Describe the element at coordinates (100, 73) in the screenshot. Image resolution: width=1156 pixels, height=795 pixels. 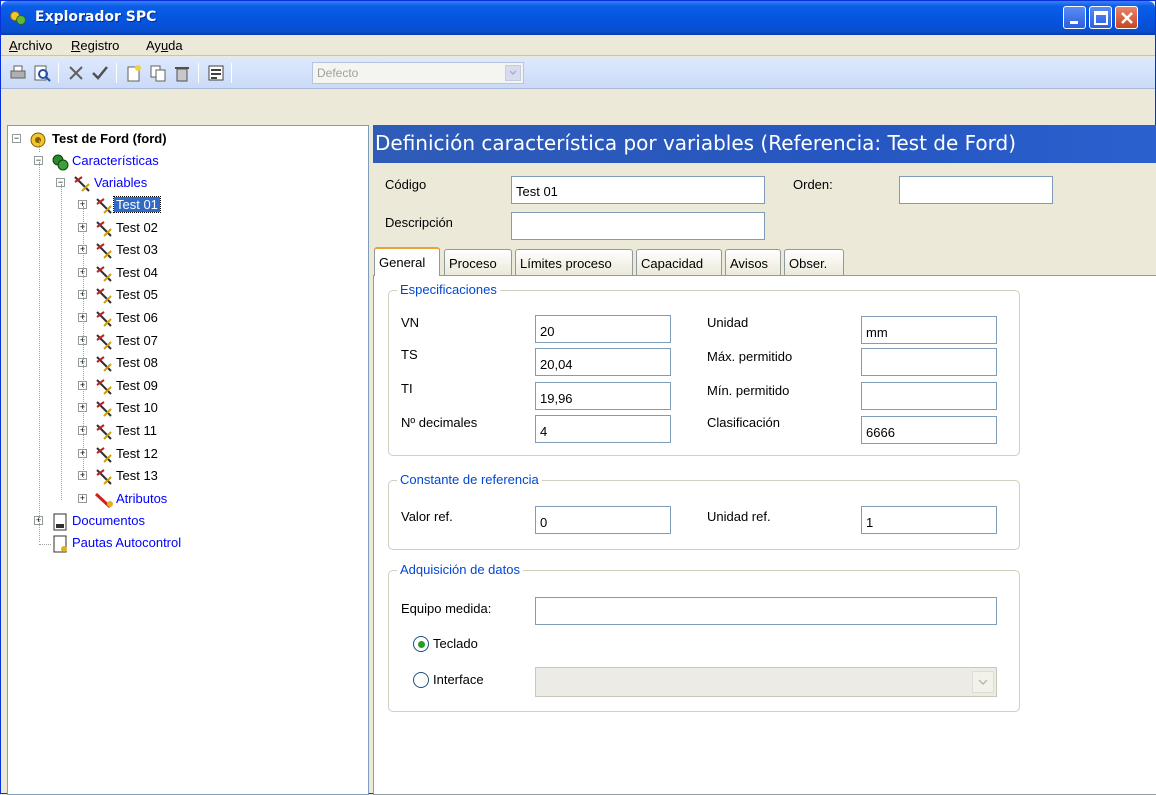
I see `accept-check-icon` at that location.